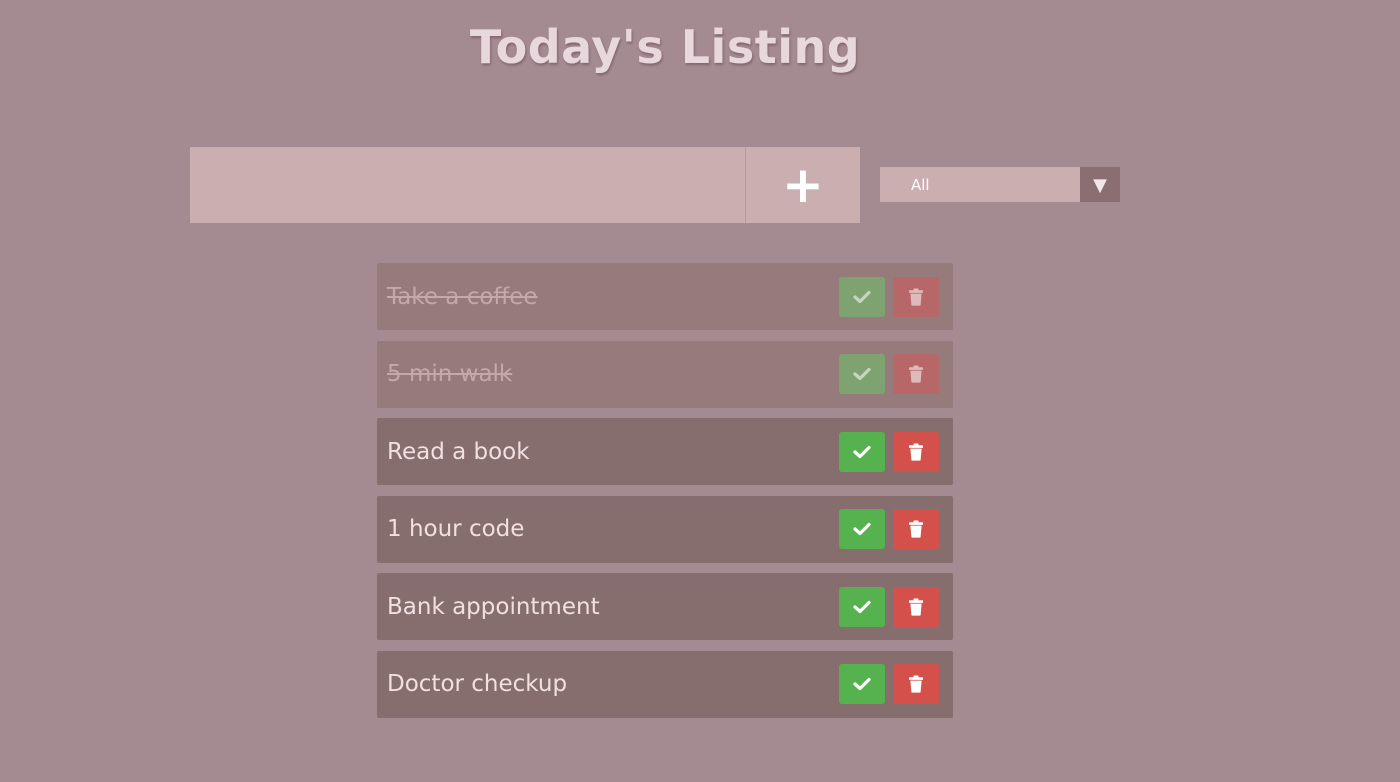 This screenshot has width=1400, height=782. I want to click on todo-text: Read a book, so click(458, 451).